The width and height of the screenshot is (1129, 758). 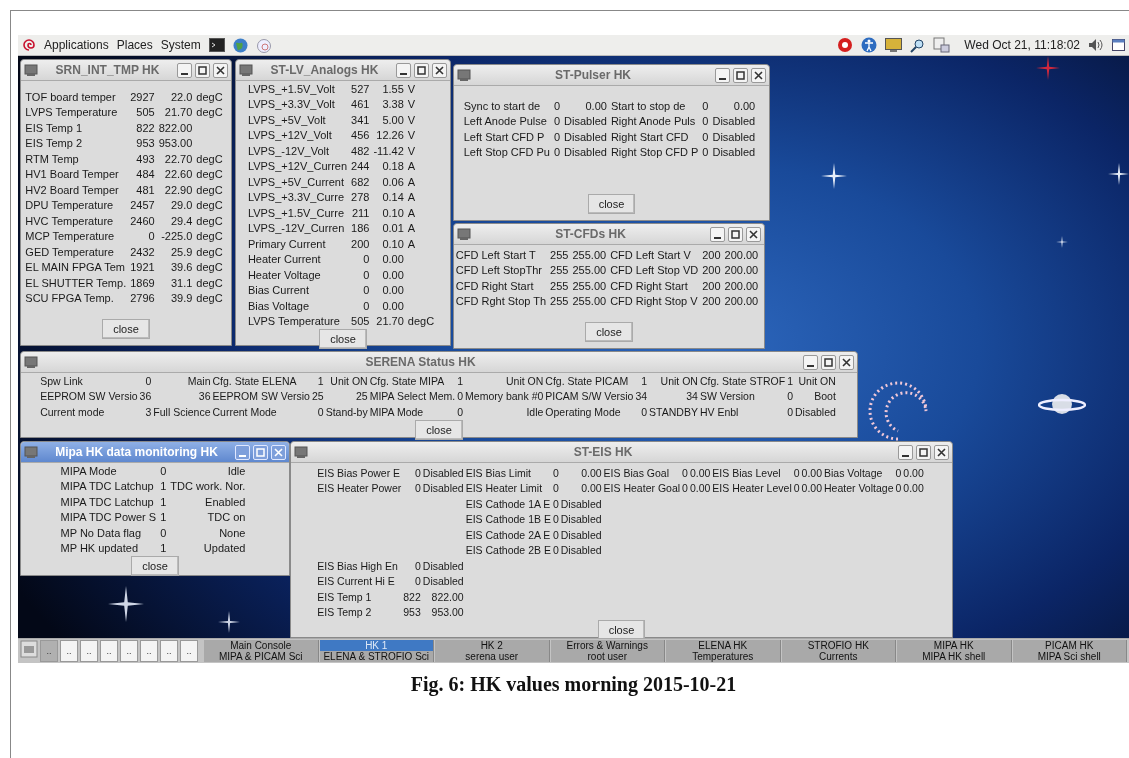 What do you see at coordinates (954, 645) in the screenshot?
I see `taskbar-tab: MIPA HK` at bounding box center [954, 645].